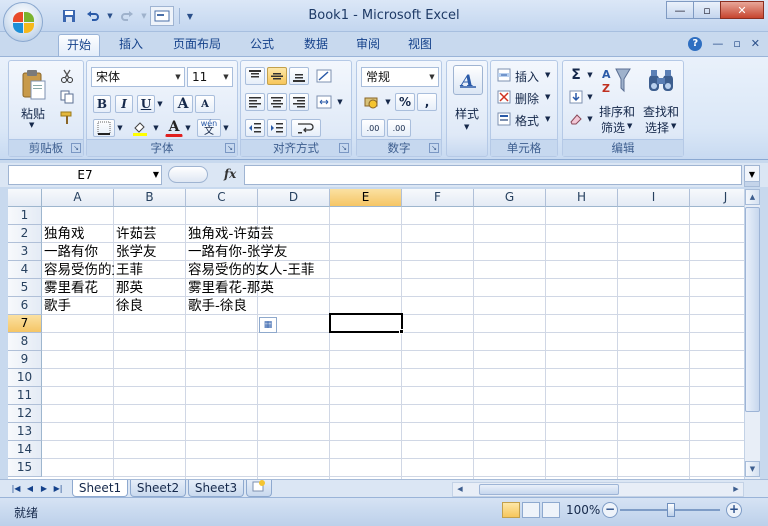 The image size is (768, 526). What do you see at coordinates (150, 252) in the screenshot?
I see `cell-b3: 张学友` at bounding box center [150, 252].